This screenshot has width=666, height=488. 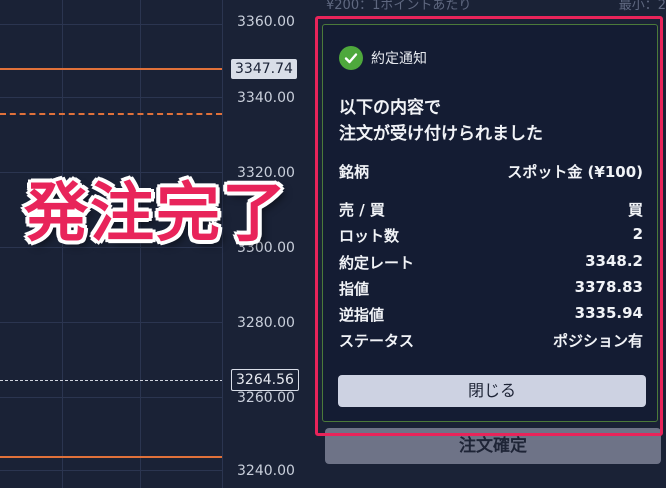 I want to click on price-tick: 3240.00, so click(x=266, y=471).